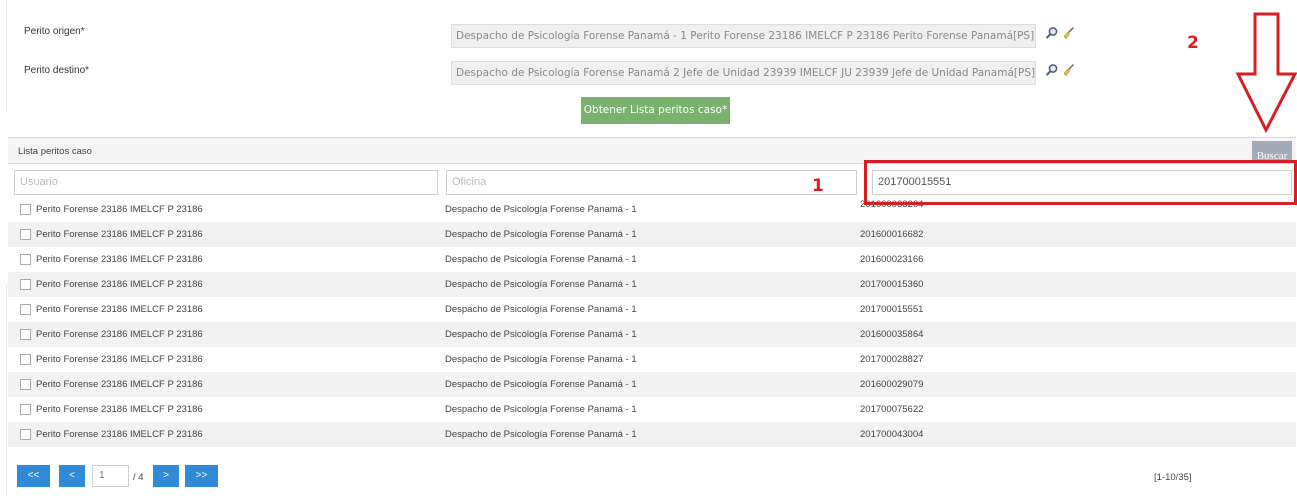 Image resolution: width=1297 pixels, height=496 pixels. What do you see at coordinates (892, 409) in the screenshot?
I see `case-cell: 201700075622` at bounding box center [892, 409].